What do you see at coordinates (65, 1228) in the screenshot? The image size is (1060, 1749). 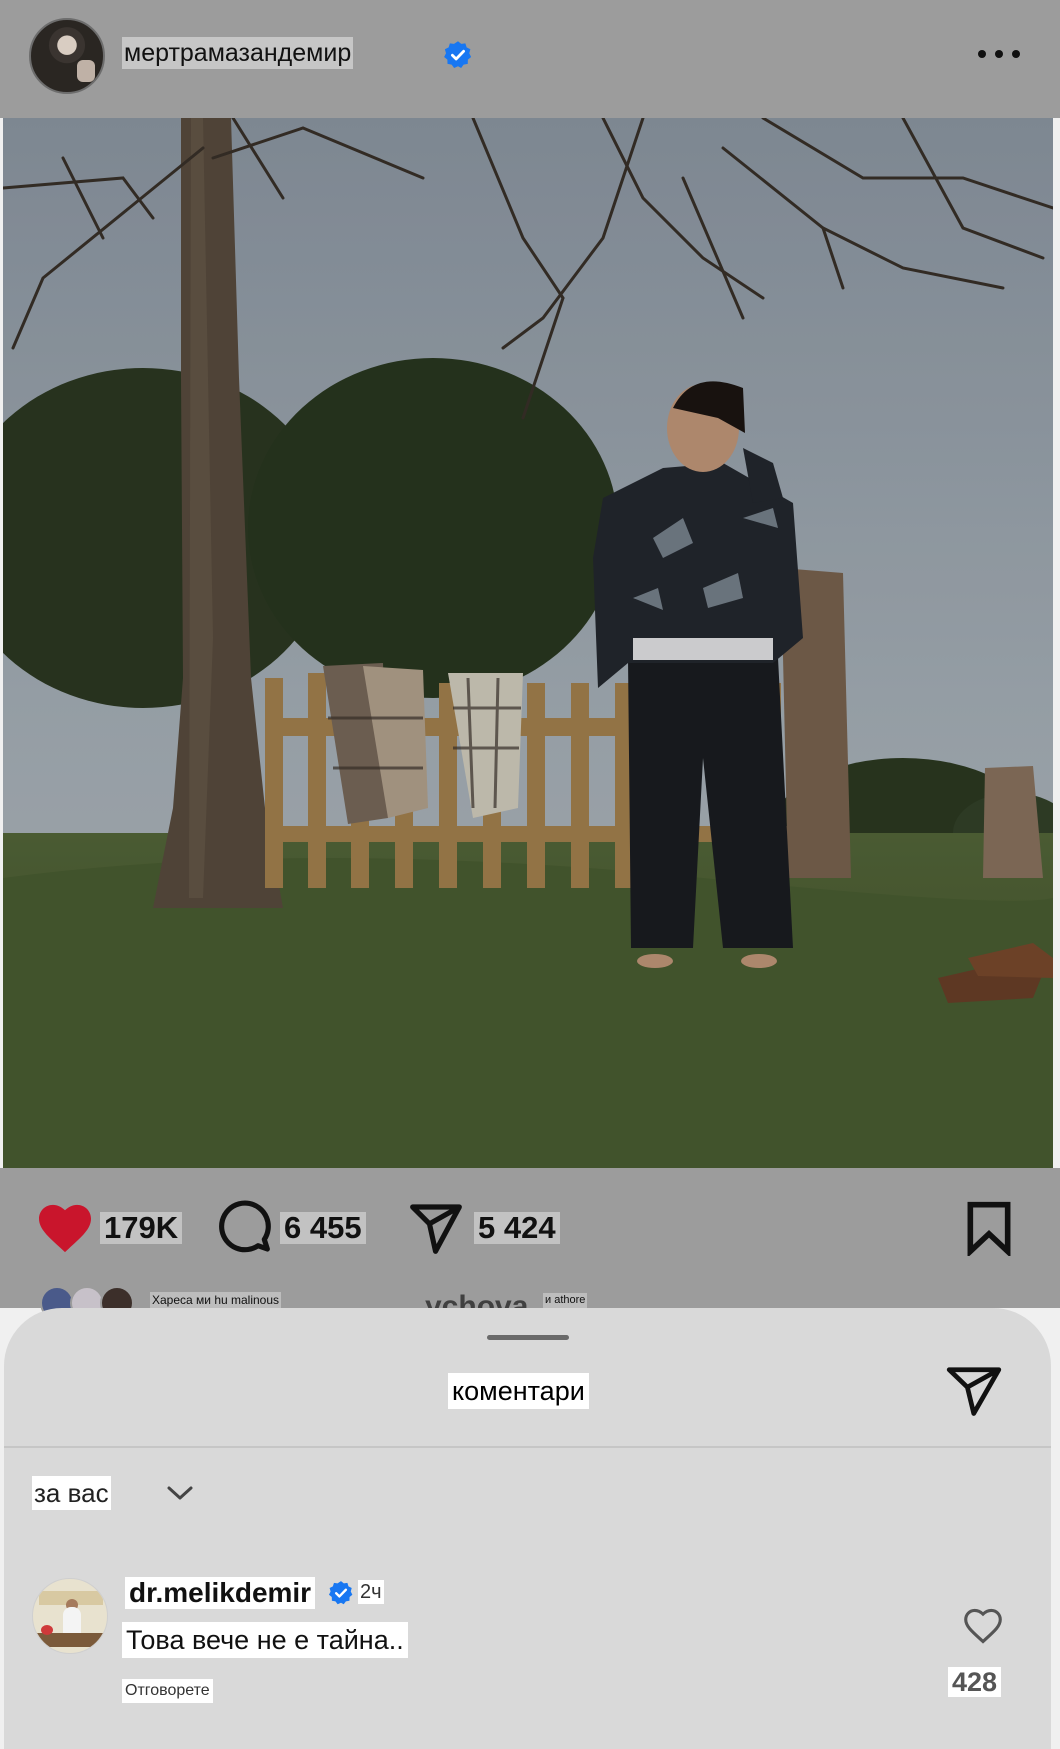 I see `like-icon` at bounding box center [65, 1228].